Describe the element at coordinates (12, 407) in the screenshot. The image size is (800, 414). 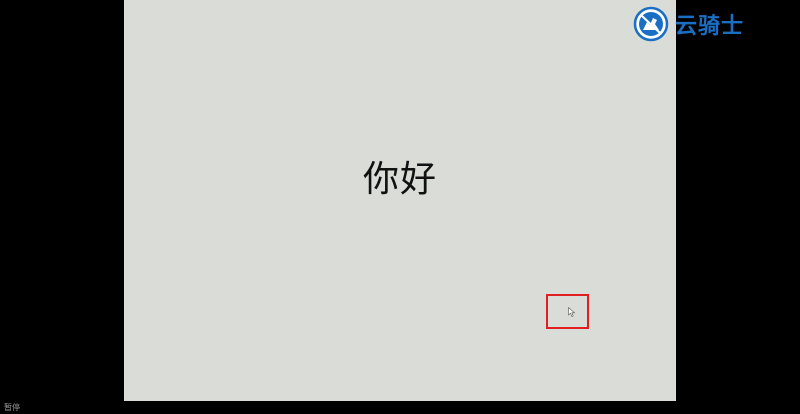
I see `status-label: 暂停` at that location.